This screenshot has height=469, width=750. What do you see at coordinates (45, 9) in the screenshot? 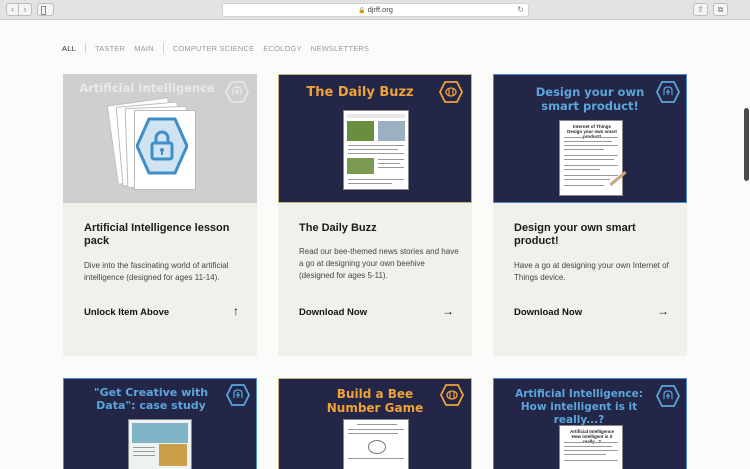
I see `sidebar-toggle-button` at bounding box center [45, 9].